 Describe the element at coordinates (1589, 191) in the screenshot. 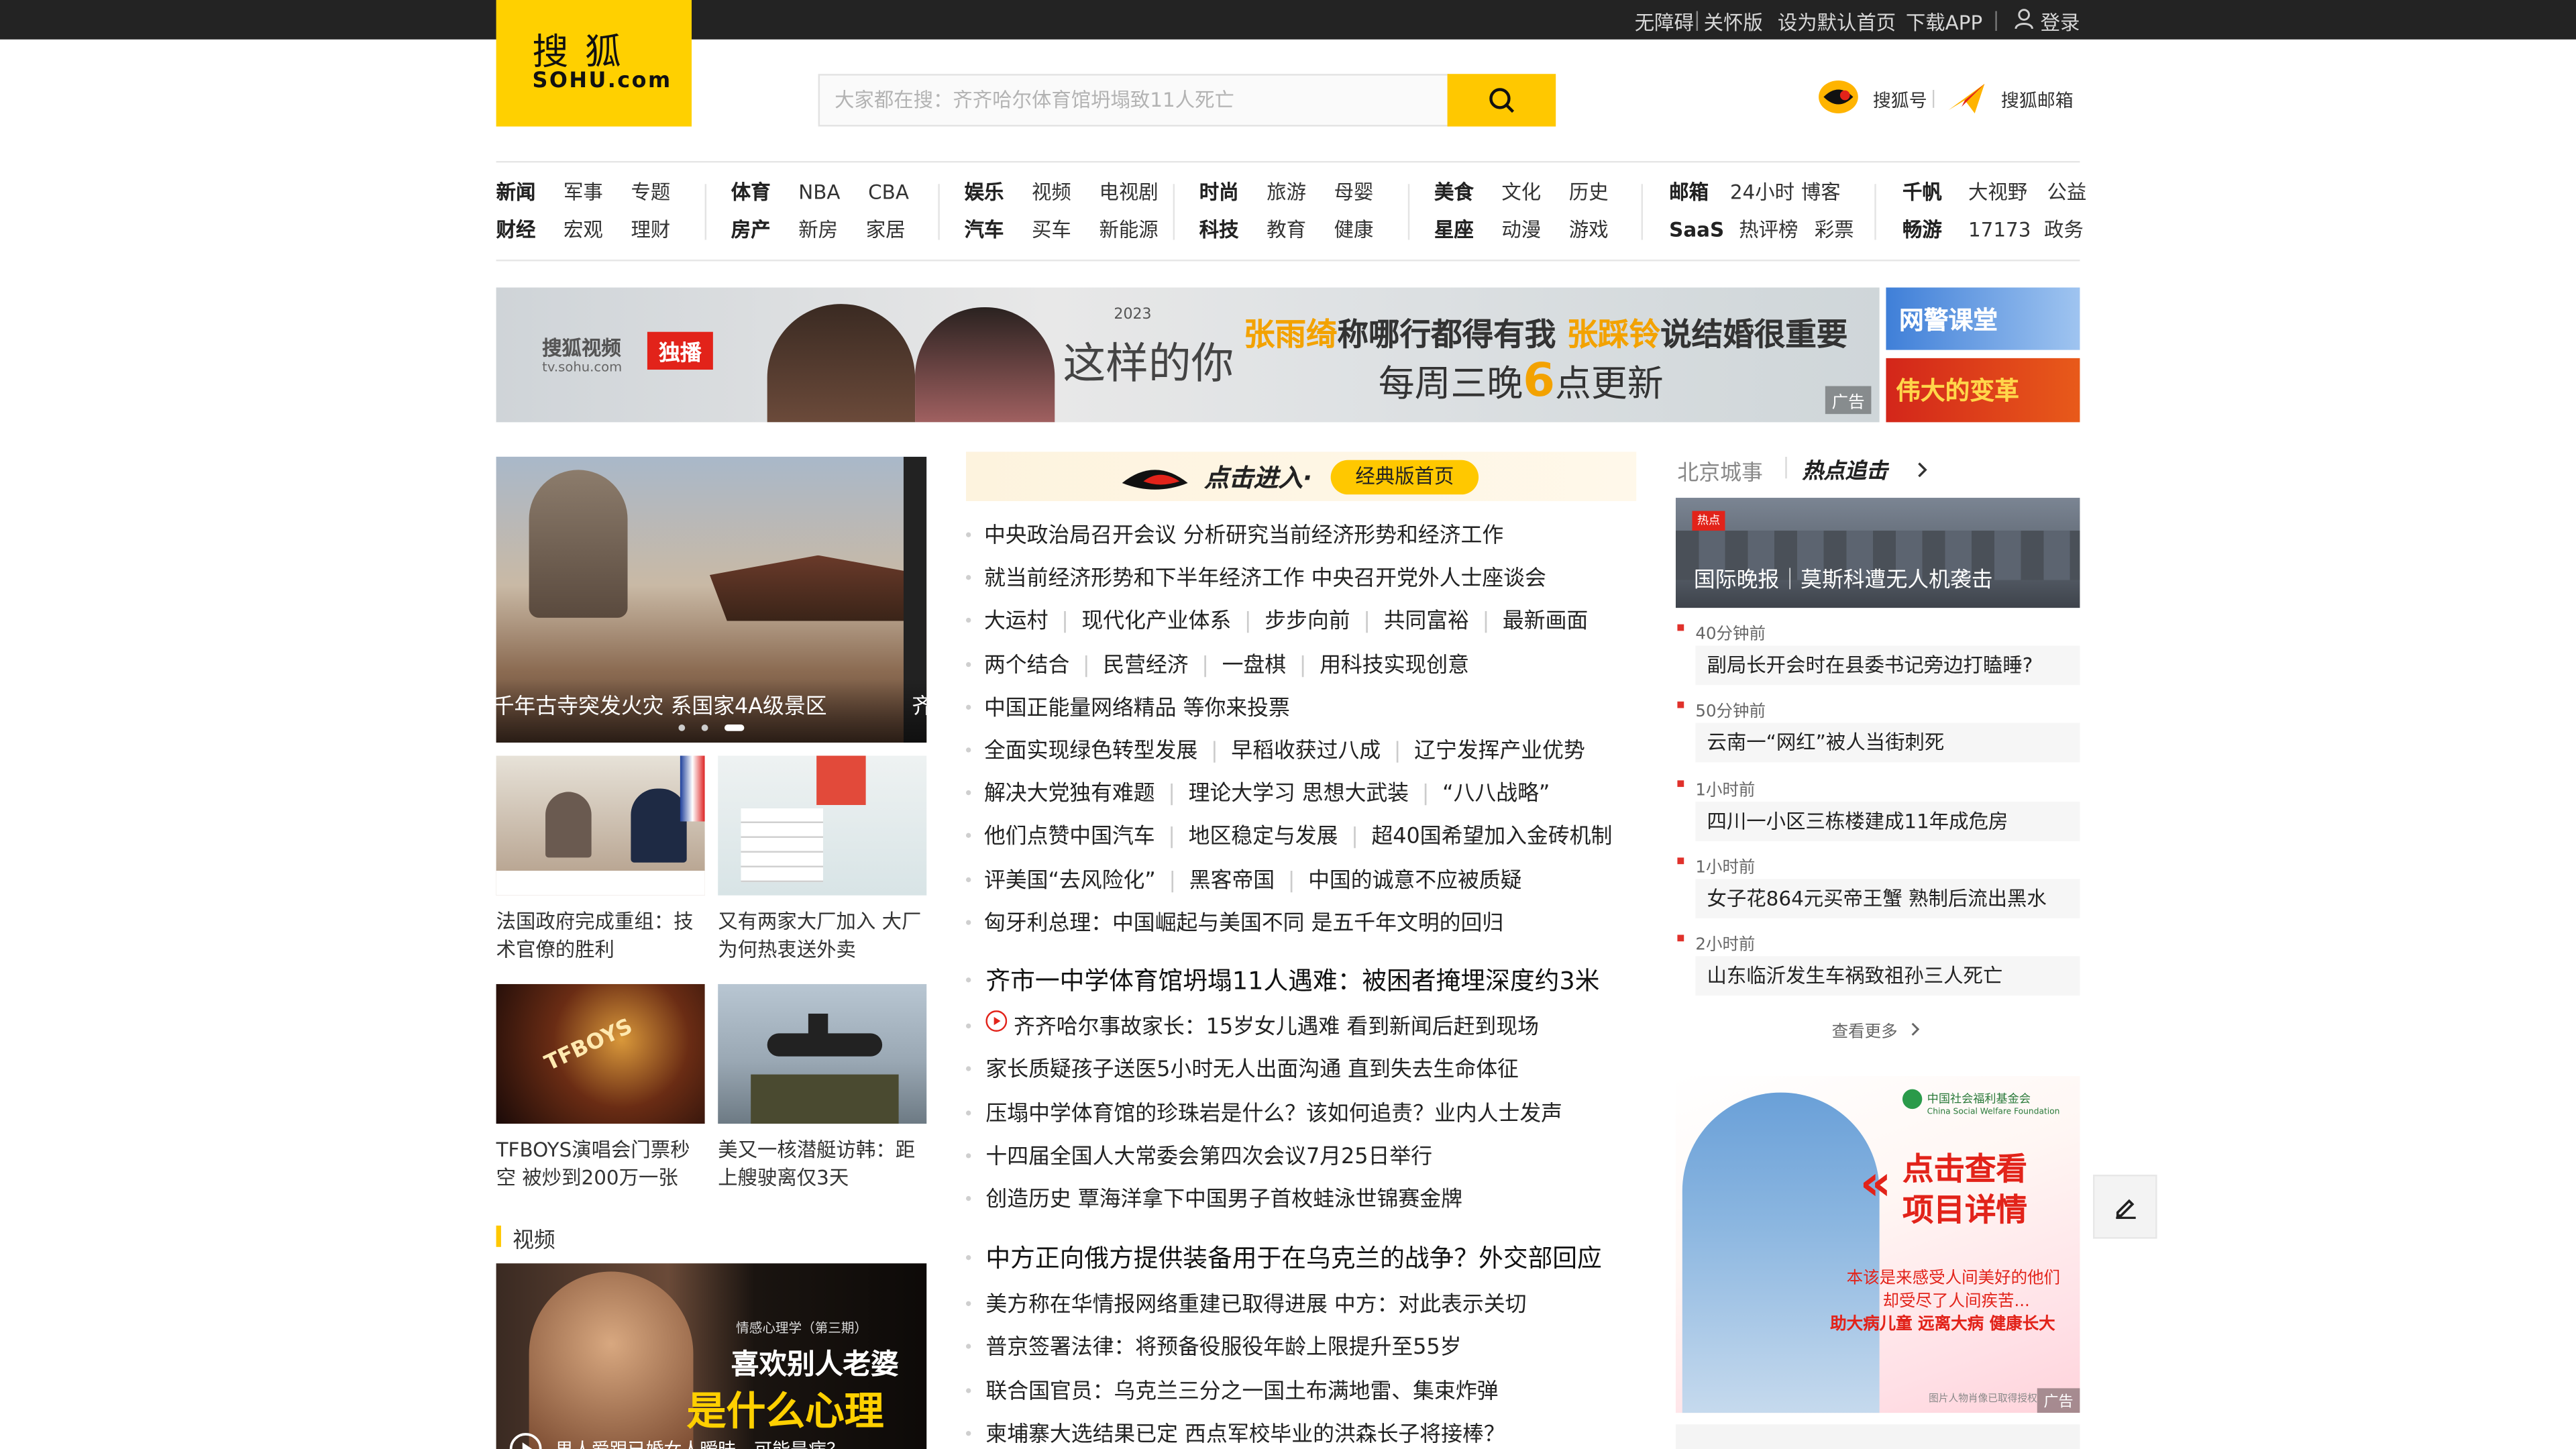

I see `nav-item: 历史` at that location.